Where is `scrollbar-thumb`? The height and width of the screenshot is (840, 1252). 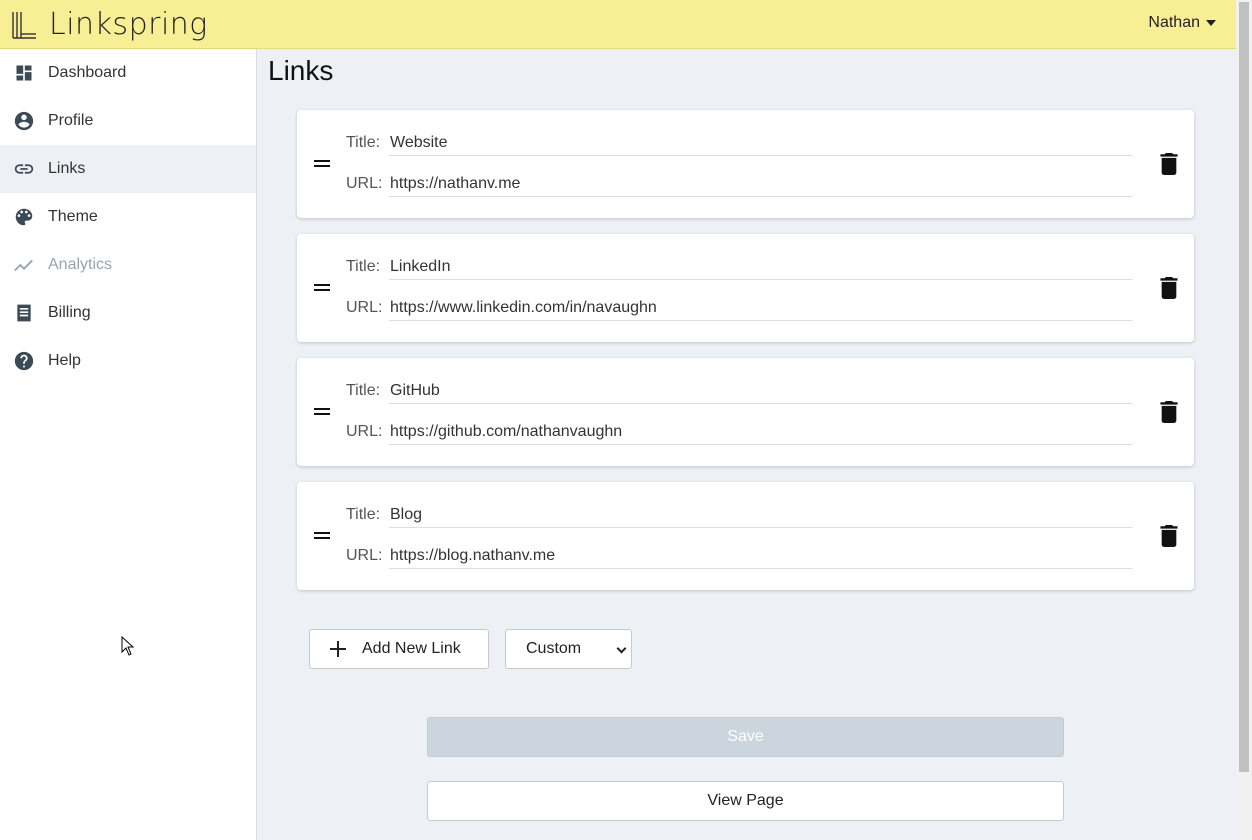
scrollbar-thumb is located at coordinates (1244, 387).